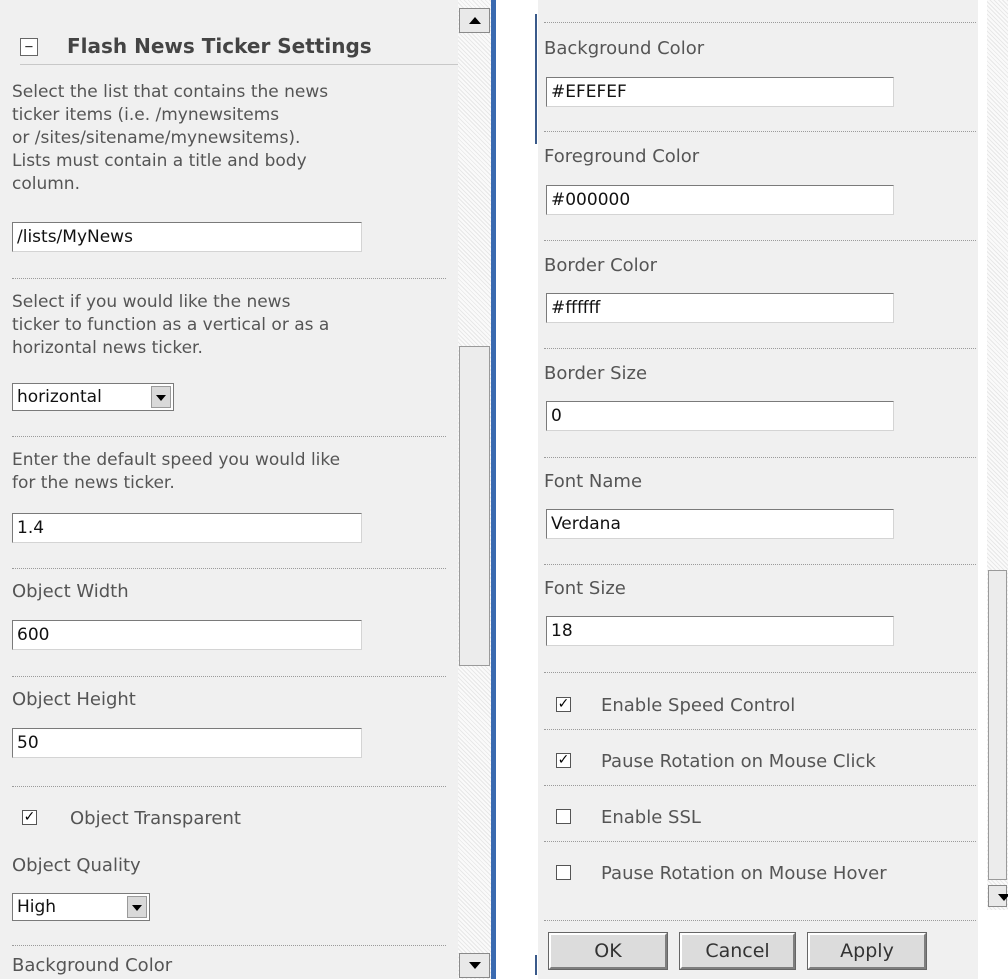 The image size is (1008, 979). Describe the element at coordinates (720, 92) in the screenshot. I see `background-color-input` at that location.